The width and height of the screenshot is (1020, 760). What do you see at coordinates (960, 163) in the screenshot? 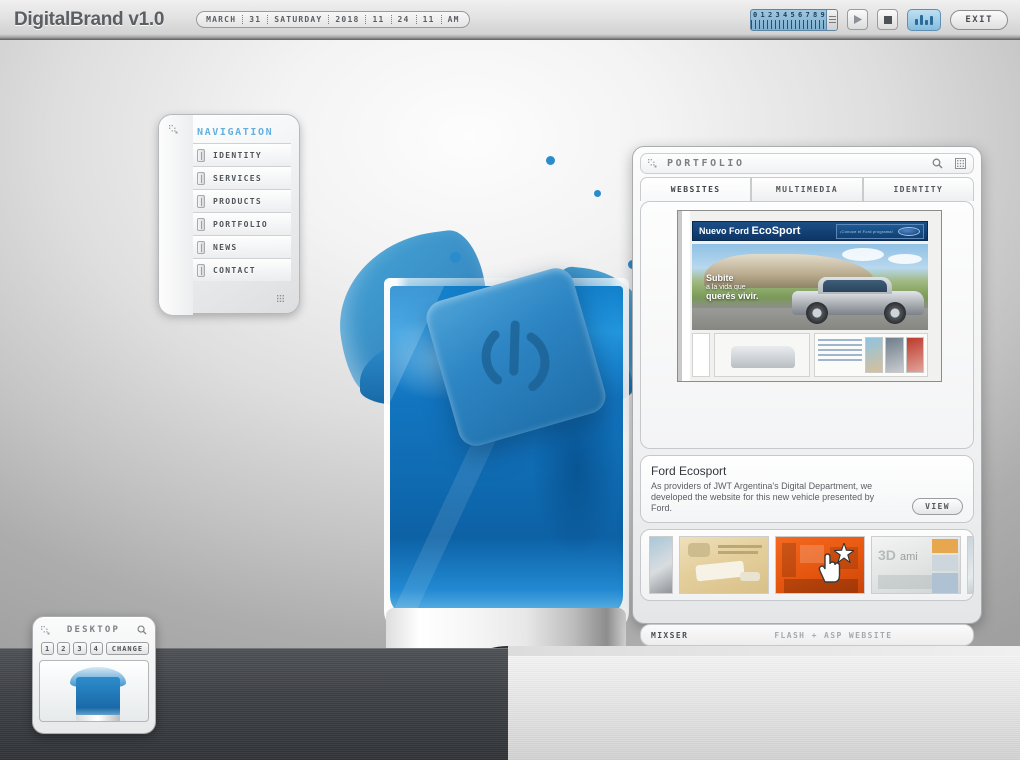
I see `grid-dots-icon` at bounding box center [960, 163].